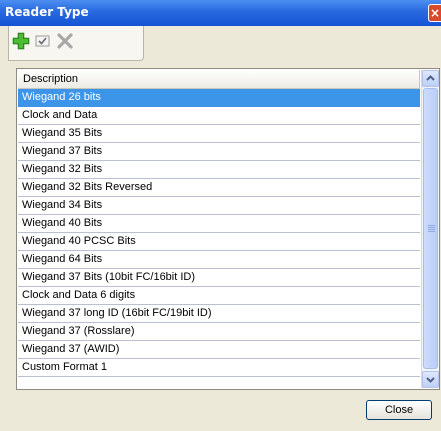 This screenshot has height=431, width=441. I want to click on row-description: Wiegand 34 Bits, so click(62, 205).